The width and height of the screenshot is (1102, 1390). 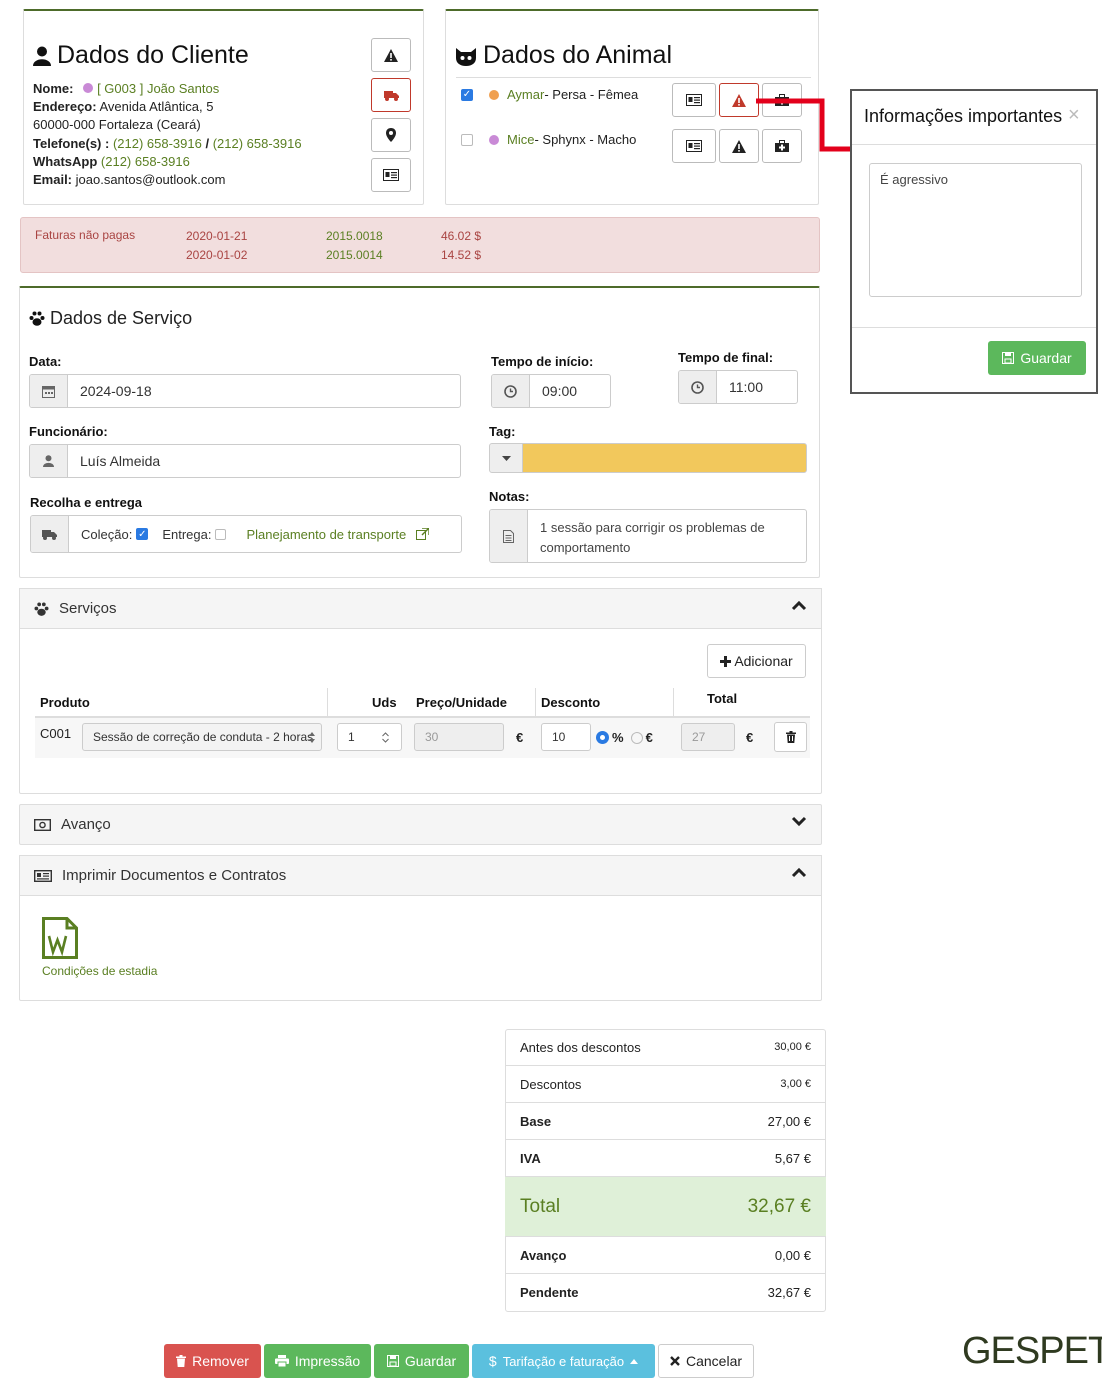 I want to click on discount-input: 10, so click(x=566, y=737).